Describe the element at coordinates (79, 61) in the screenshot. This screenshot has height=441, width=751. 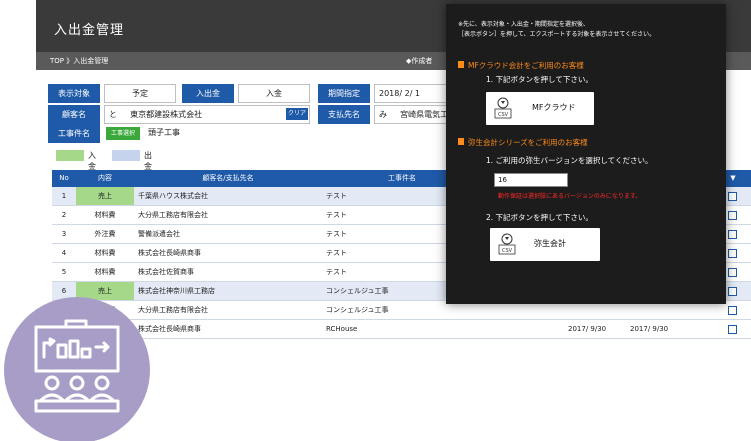
I see `breadcrumb: TOP 》入出金管理` at that location.